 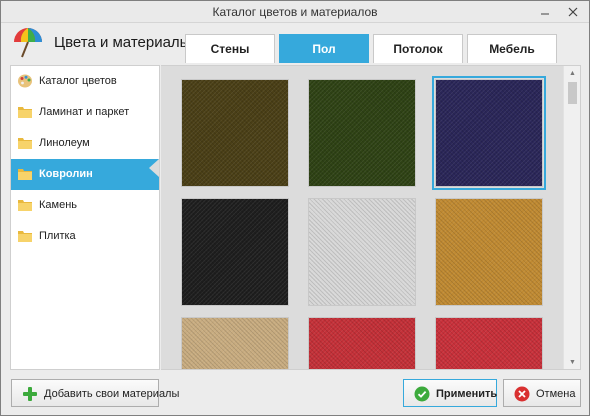 I want to click on title-bar: Каталог цветов и материалов, so click(x=295, y=12).